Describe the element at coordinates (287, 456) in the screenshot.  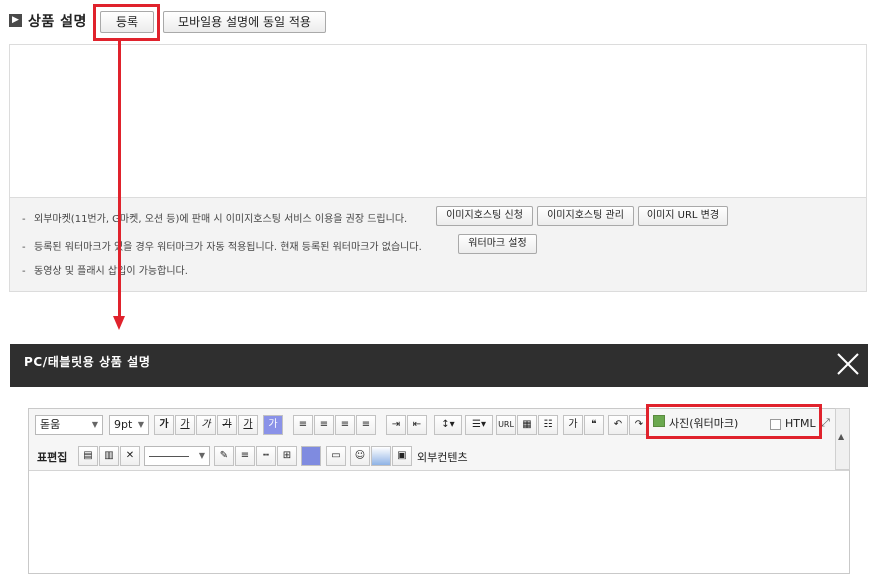
I see `table-grid-icon: ⊞` at that location.